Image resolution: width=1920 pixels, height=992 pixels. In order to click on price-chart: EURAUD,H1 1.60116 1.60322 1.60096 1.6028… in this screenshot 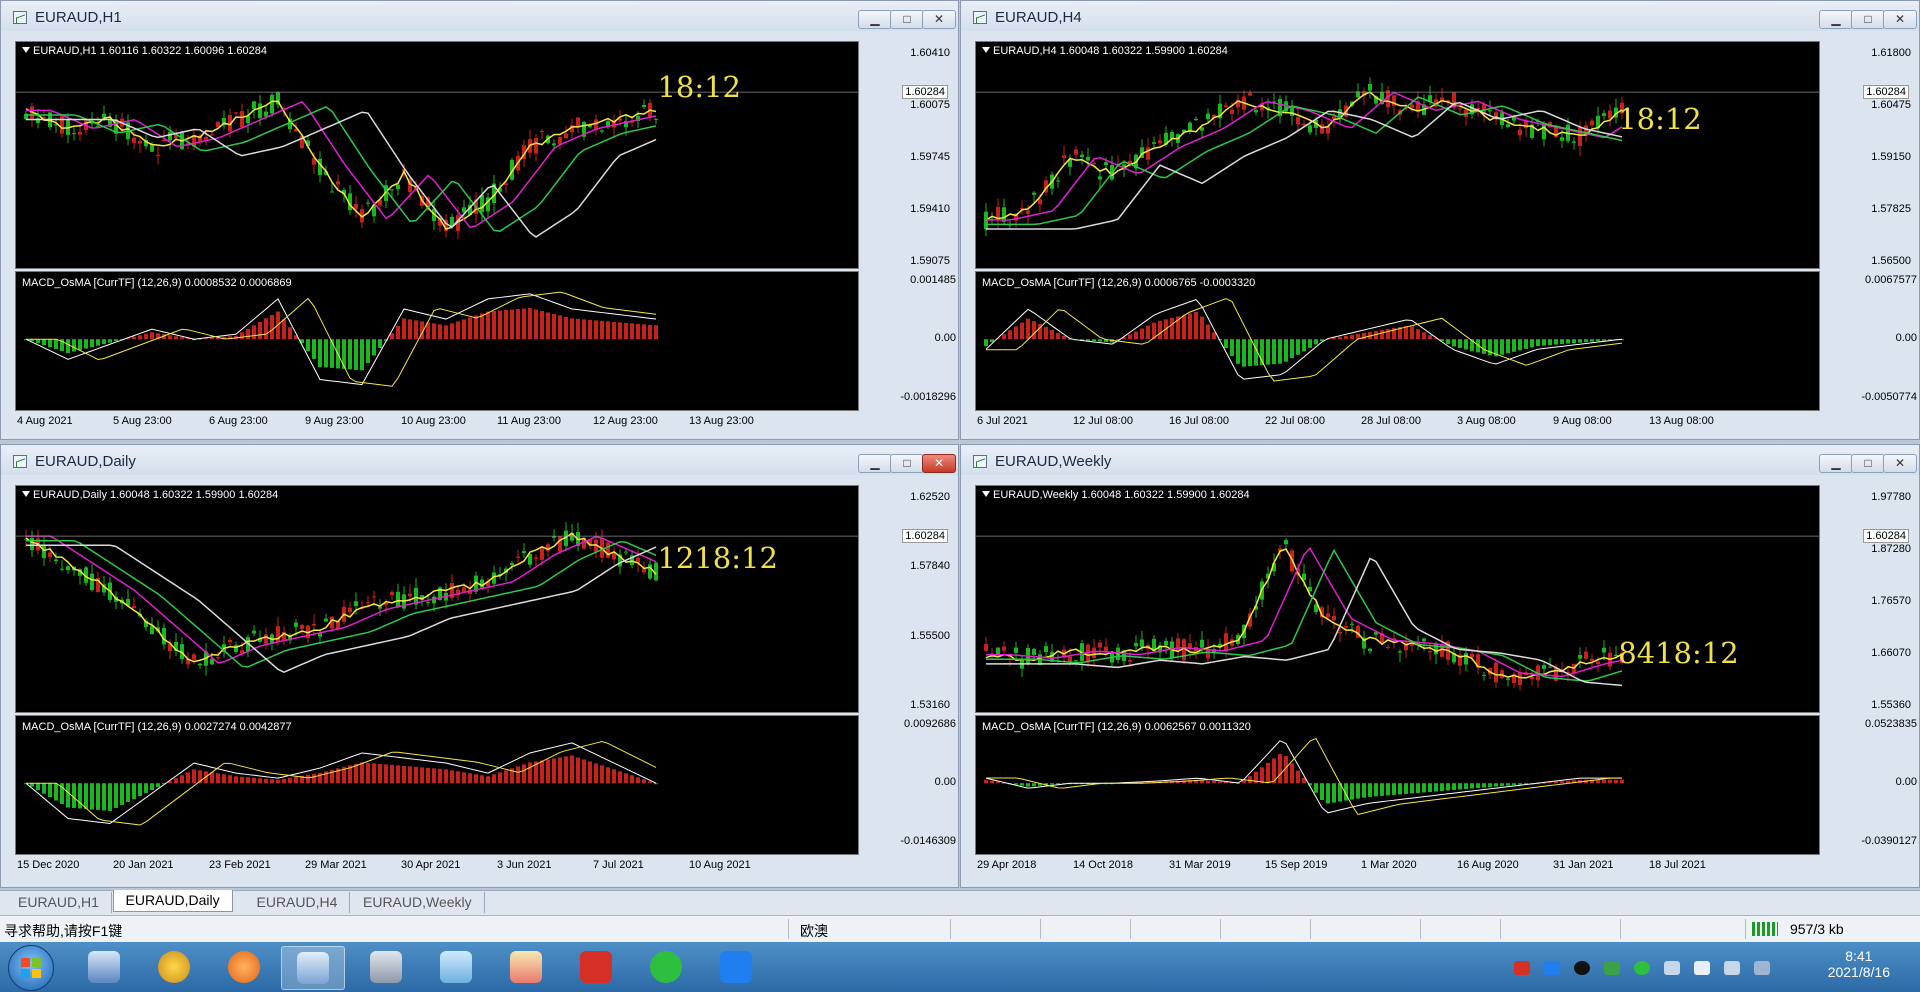, I will do `click(437, 155)`.